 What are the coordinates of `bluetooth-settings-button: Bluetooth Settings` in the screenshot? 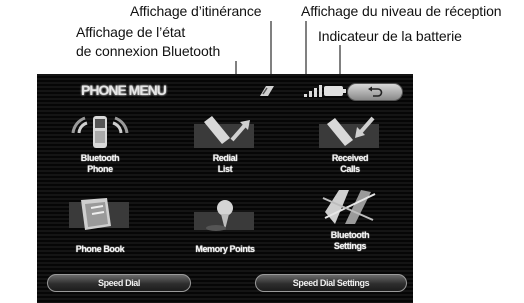 It's located at (350, 221).